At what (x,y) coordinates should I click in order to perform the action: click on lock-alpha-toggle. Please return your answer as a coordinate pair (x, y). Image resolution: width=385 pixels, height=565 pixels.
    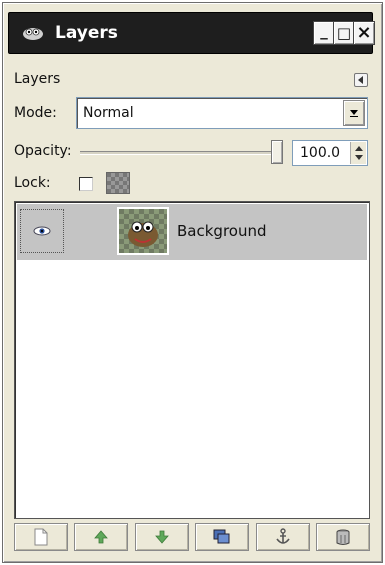
    Looking at the image, I should click on (118, 183).